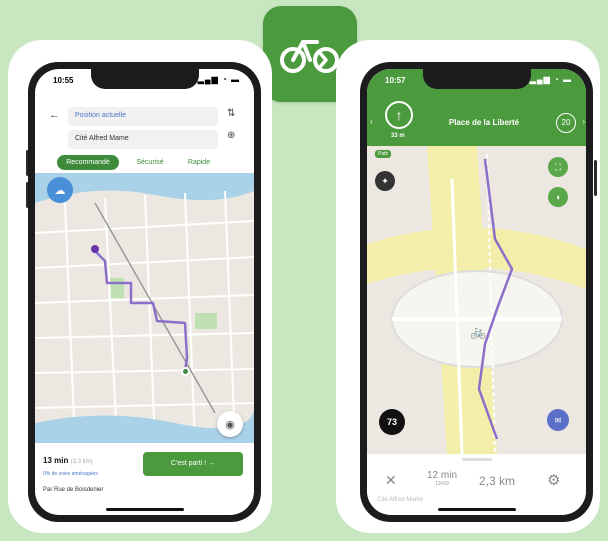 The height and width of the screenshot is (541, 608). What do you see at coordinates (231, 113) in the screenshot?
I see `swap-icon: ⇅` at bounding box center [231, 113].